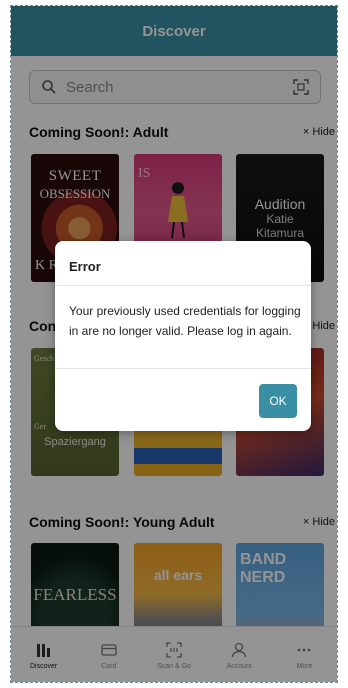  Describe the element at coordinates (85, 266) in the screenshot. I see `dialog-title: Error` at that location.